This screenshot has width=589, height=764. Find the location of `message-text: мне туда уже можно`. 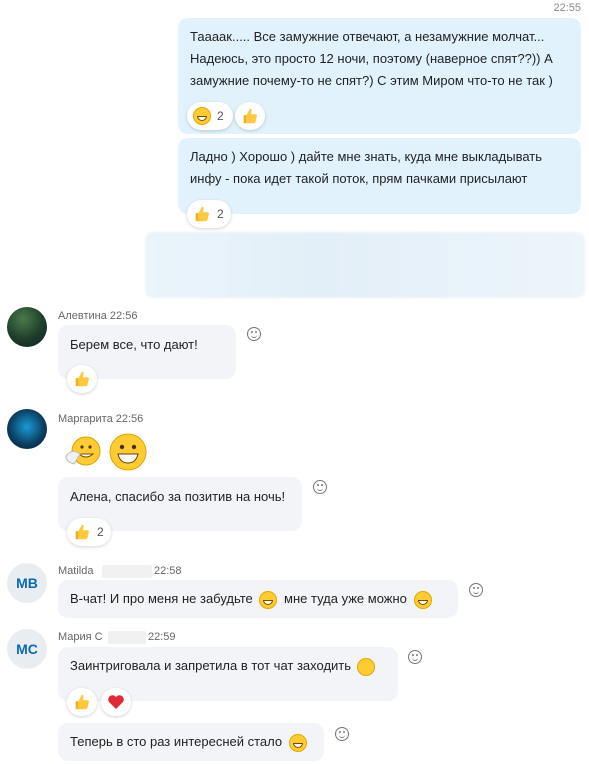

message-text: мне туда уже можно is located at coordinates (345, 598).